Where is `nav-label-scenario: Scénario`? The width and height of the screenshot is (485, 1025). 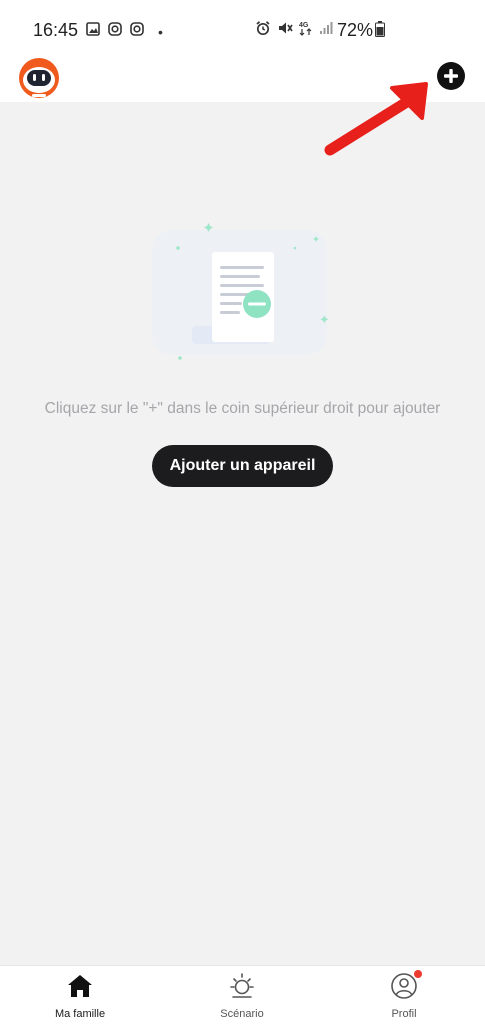 nav-label-scenario: Scénario is located at coordinates (242, 1014).